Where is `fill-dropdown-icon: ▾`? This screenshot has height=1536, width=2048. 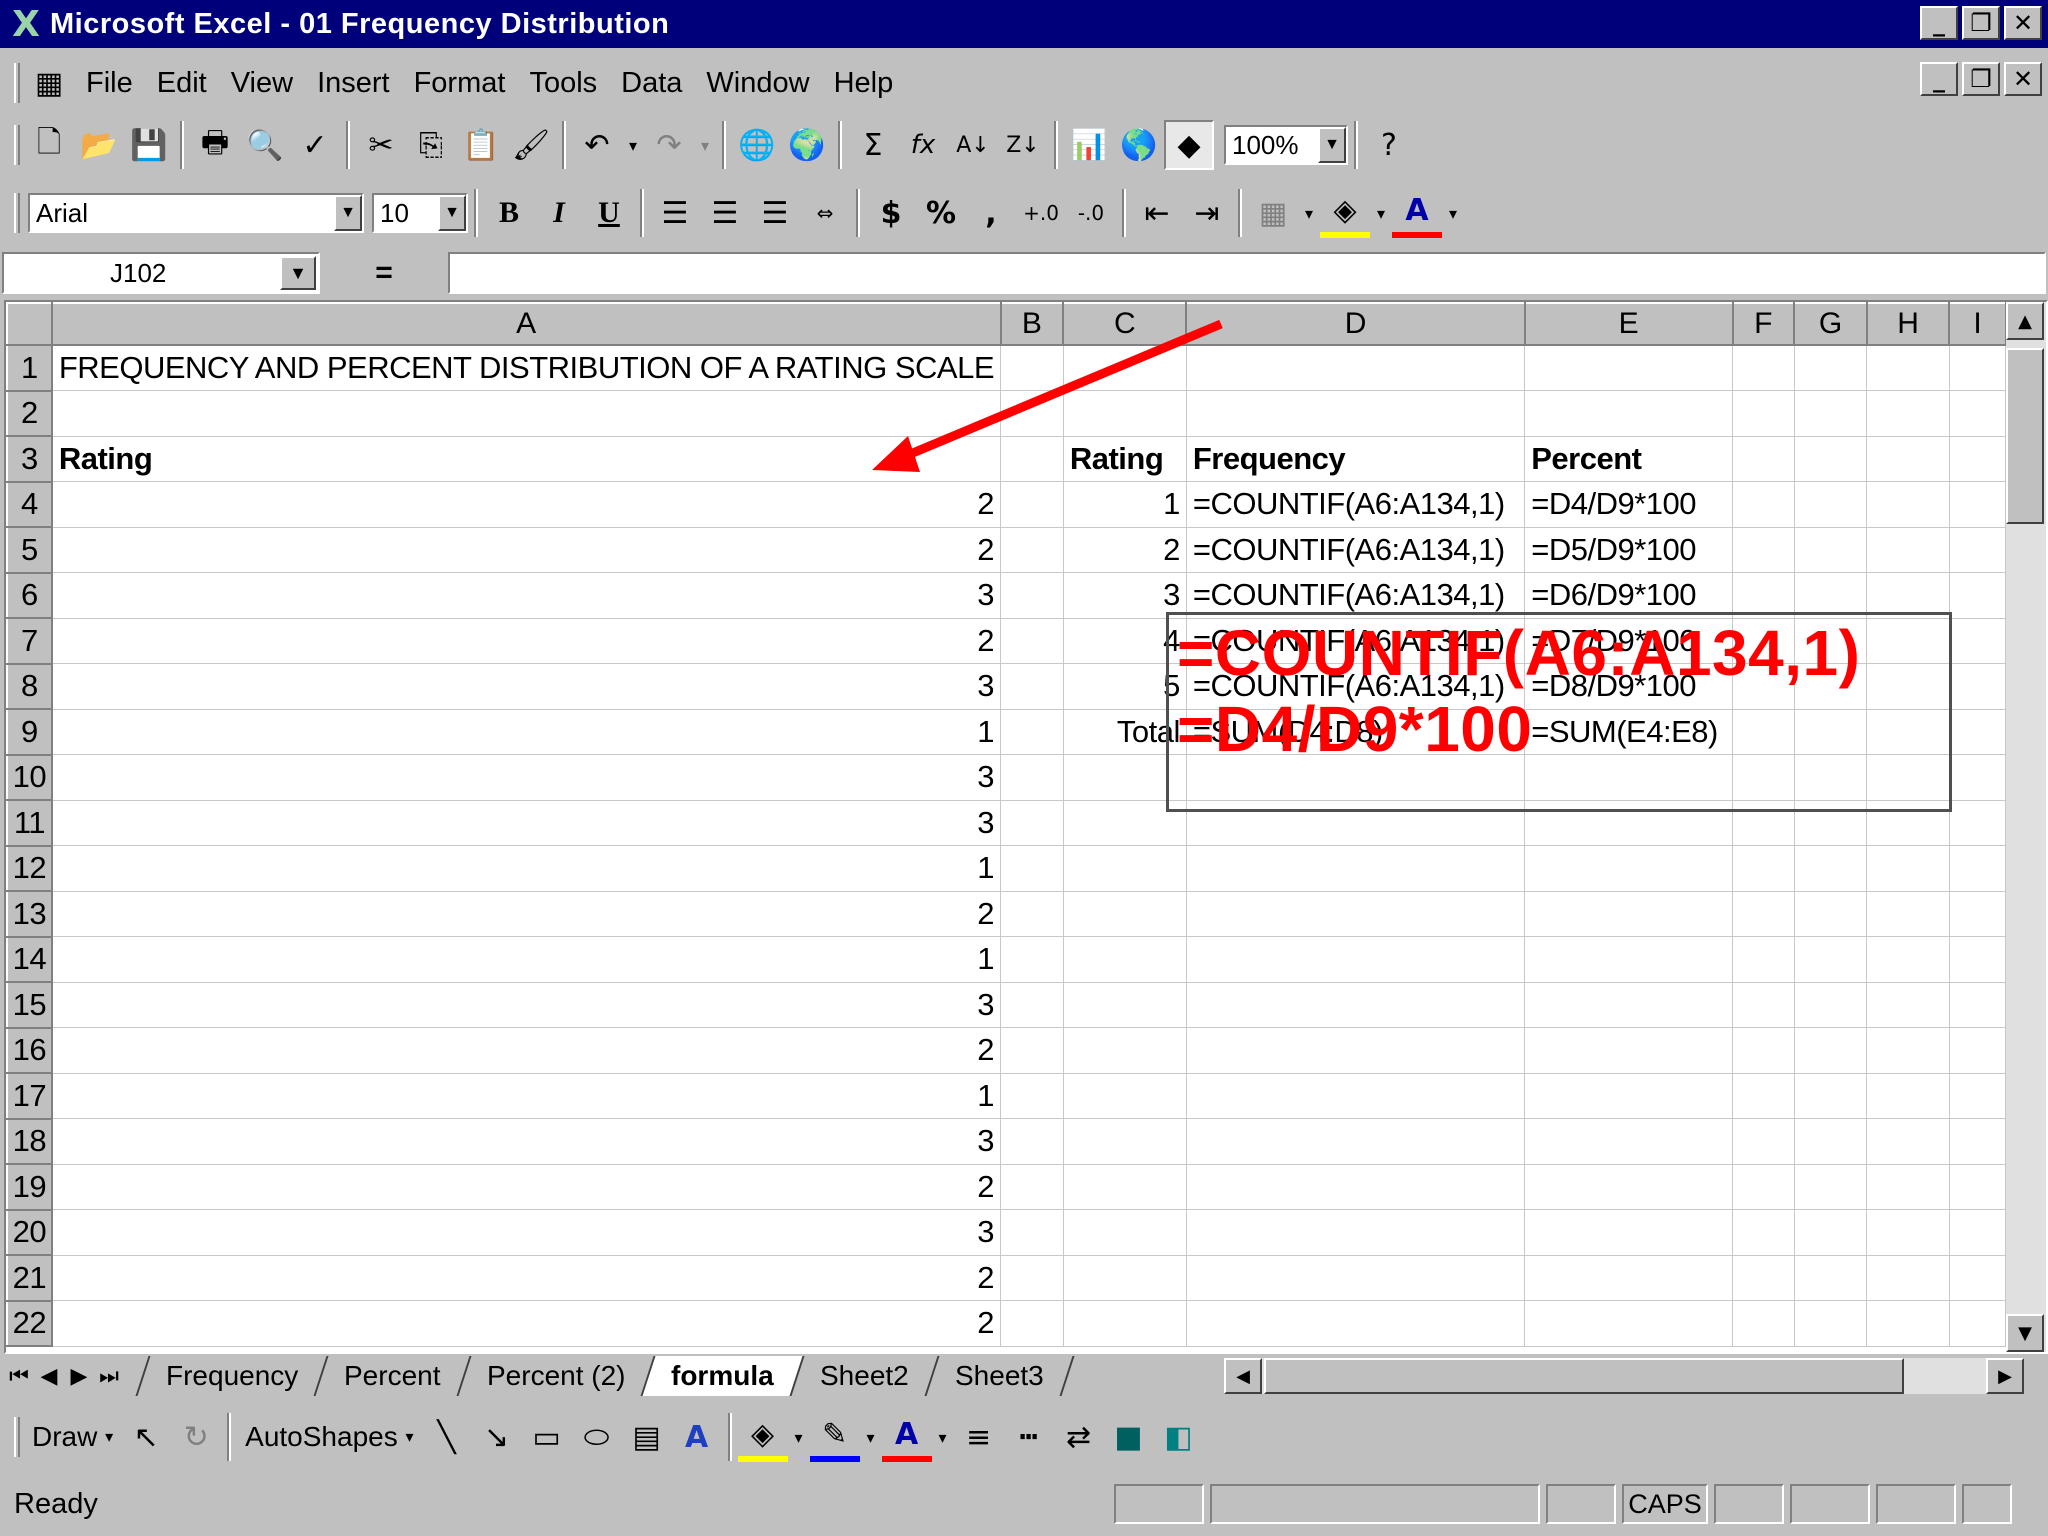 fill-dropdown-icon: ▾ is located at coordinates (1381, 213).